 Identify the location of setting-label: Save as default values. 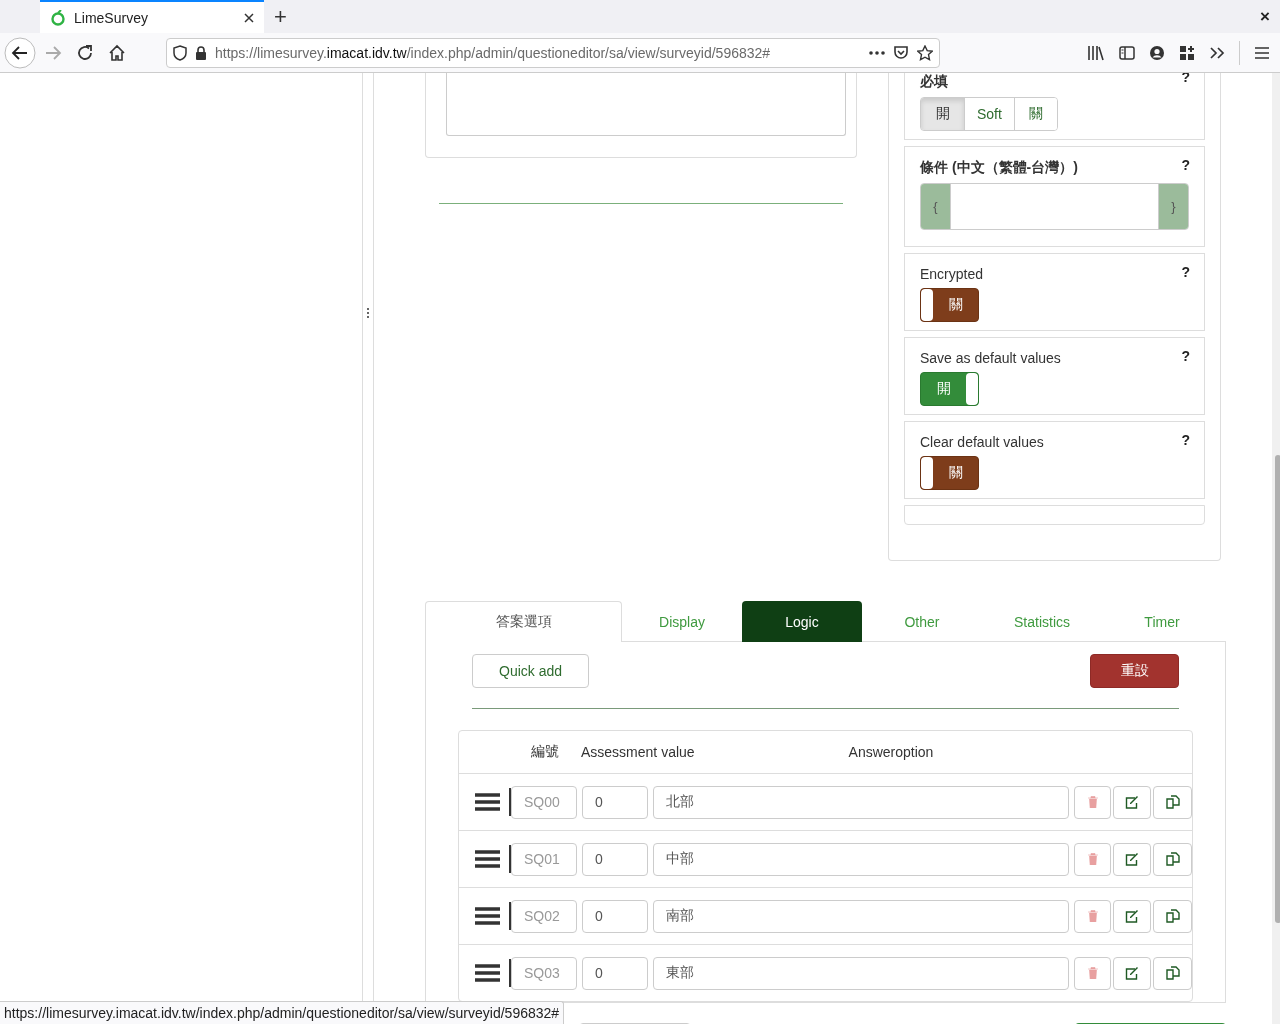
(990, 358).